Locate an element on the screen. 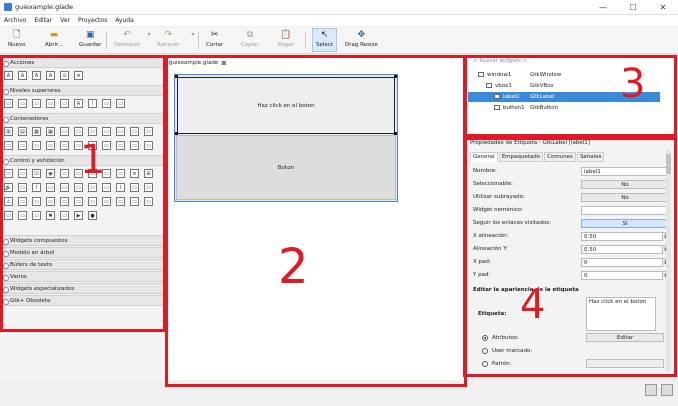 The image size is (678, 406). minimize-button: — is located at coordinates (603, 7).